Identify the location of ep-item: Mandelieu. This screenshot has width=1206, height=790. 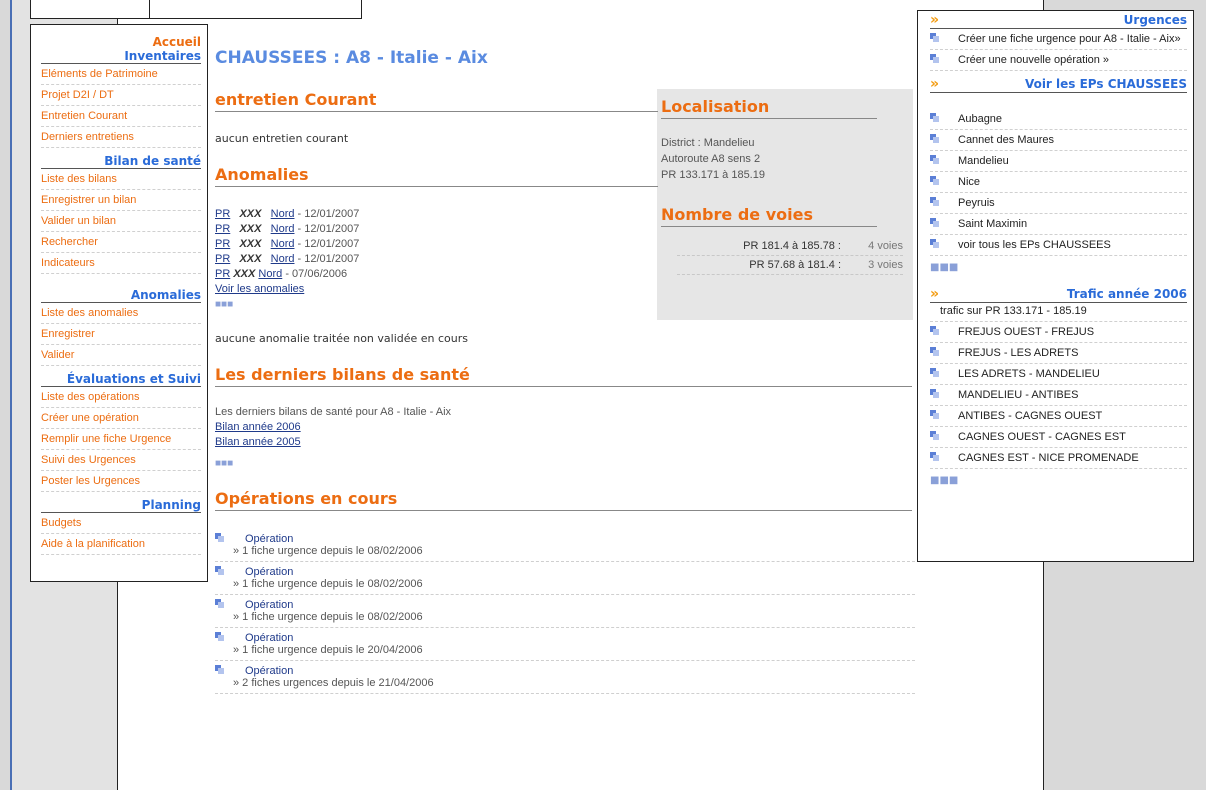
(1058, 161).